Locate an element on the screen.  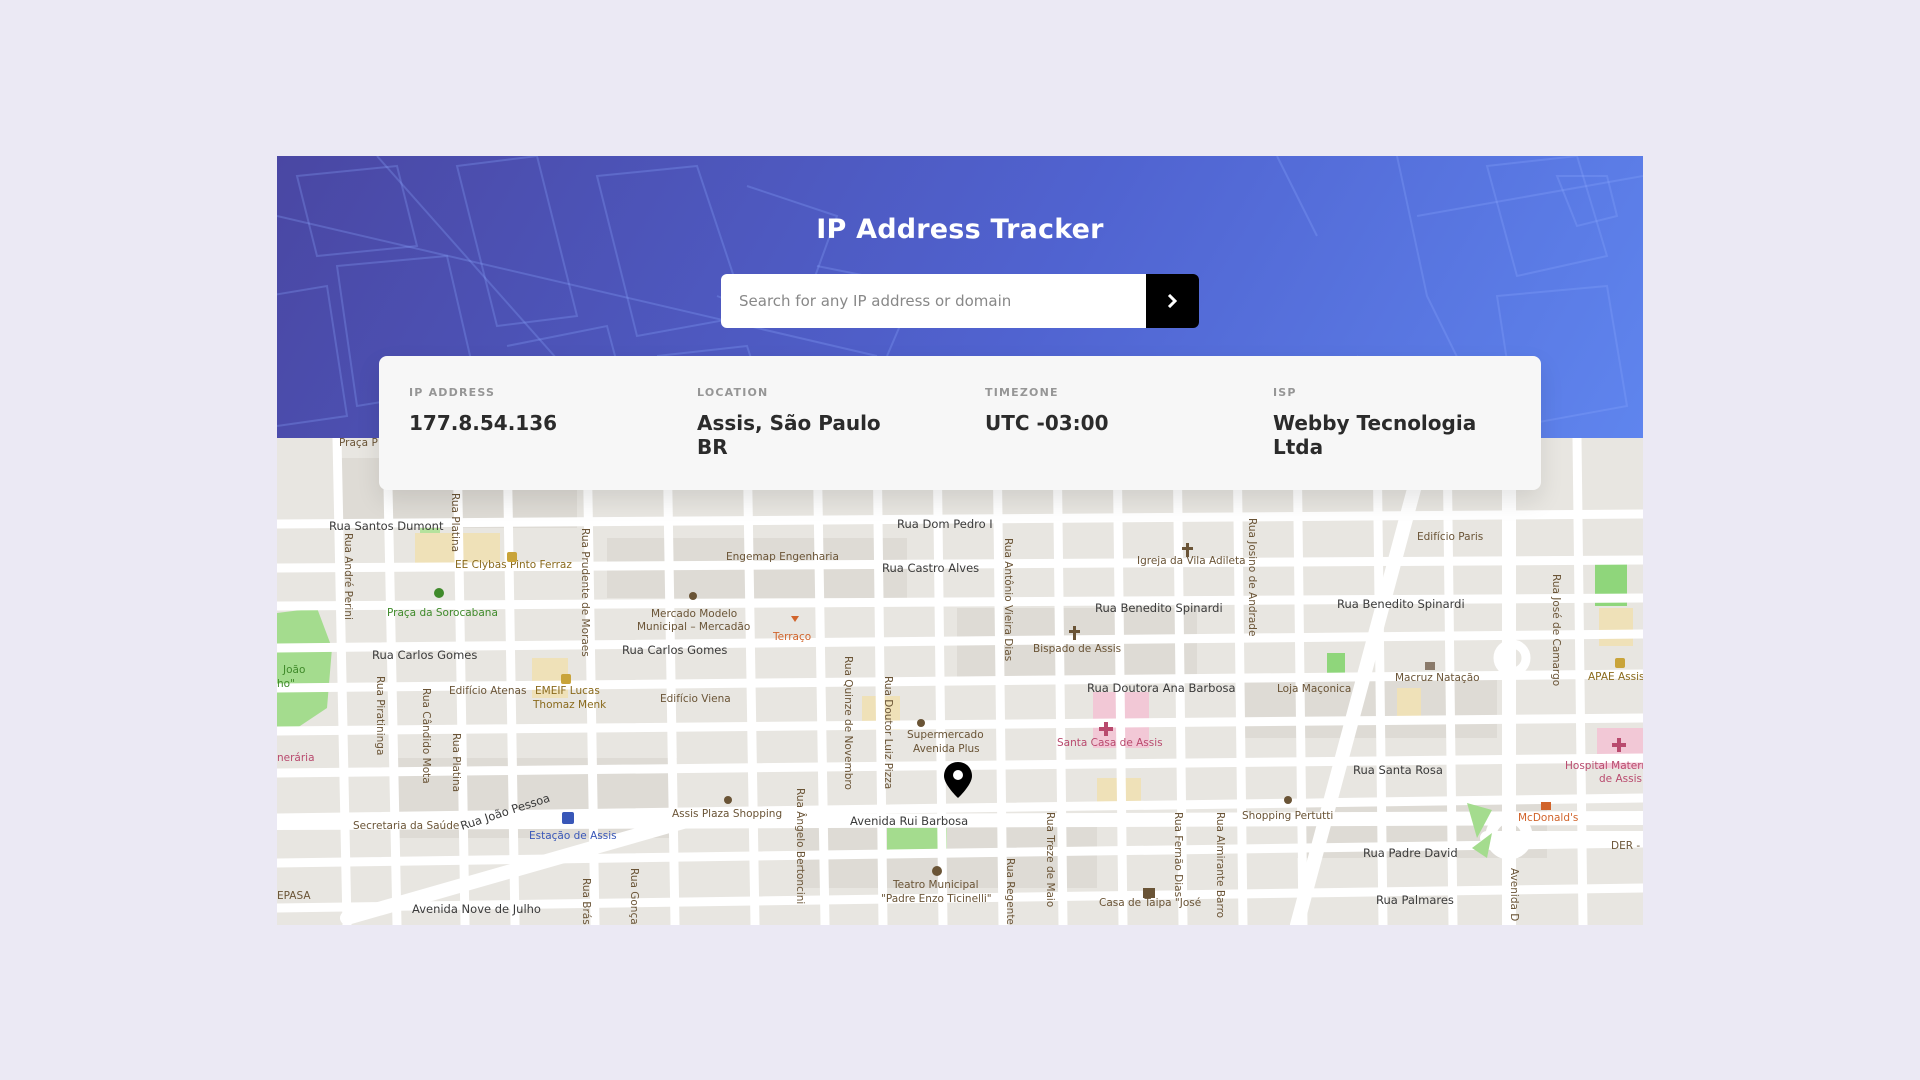
poi-label: Loja Maçonica is located at coordinates (1314, 689).